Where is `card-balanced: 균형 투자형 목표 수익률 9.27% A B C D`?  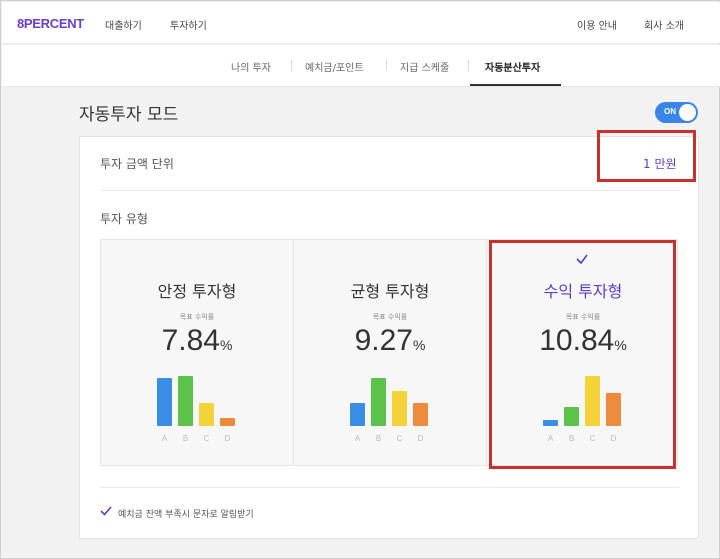 card-balanced: 균형 투자형 목표 수익률 9.27% A B C D is located at coordinates (390, 352).